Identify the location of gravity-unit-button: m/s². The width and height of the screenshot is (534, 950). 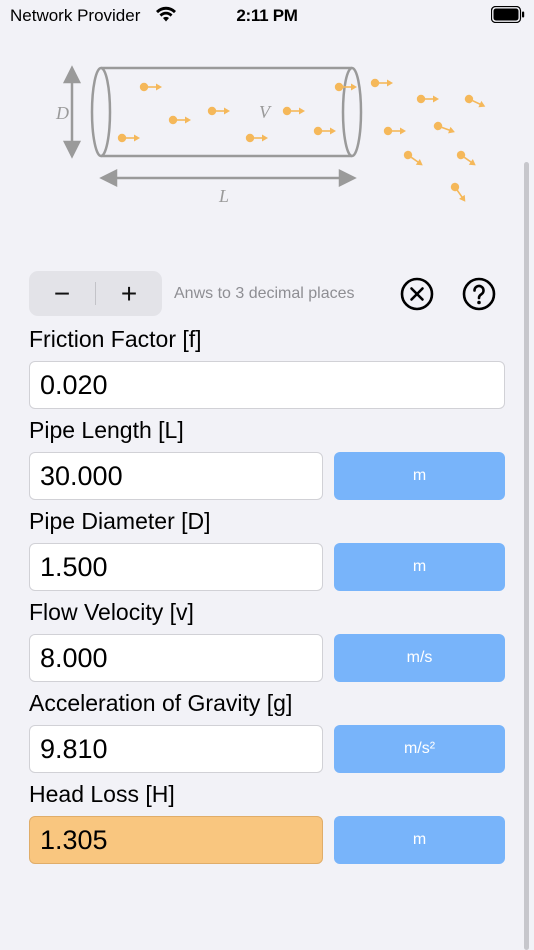
(419, 749).